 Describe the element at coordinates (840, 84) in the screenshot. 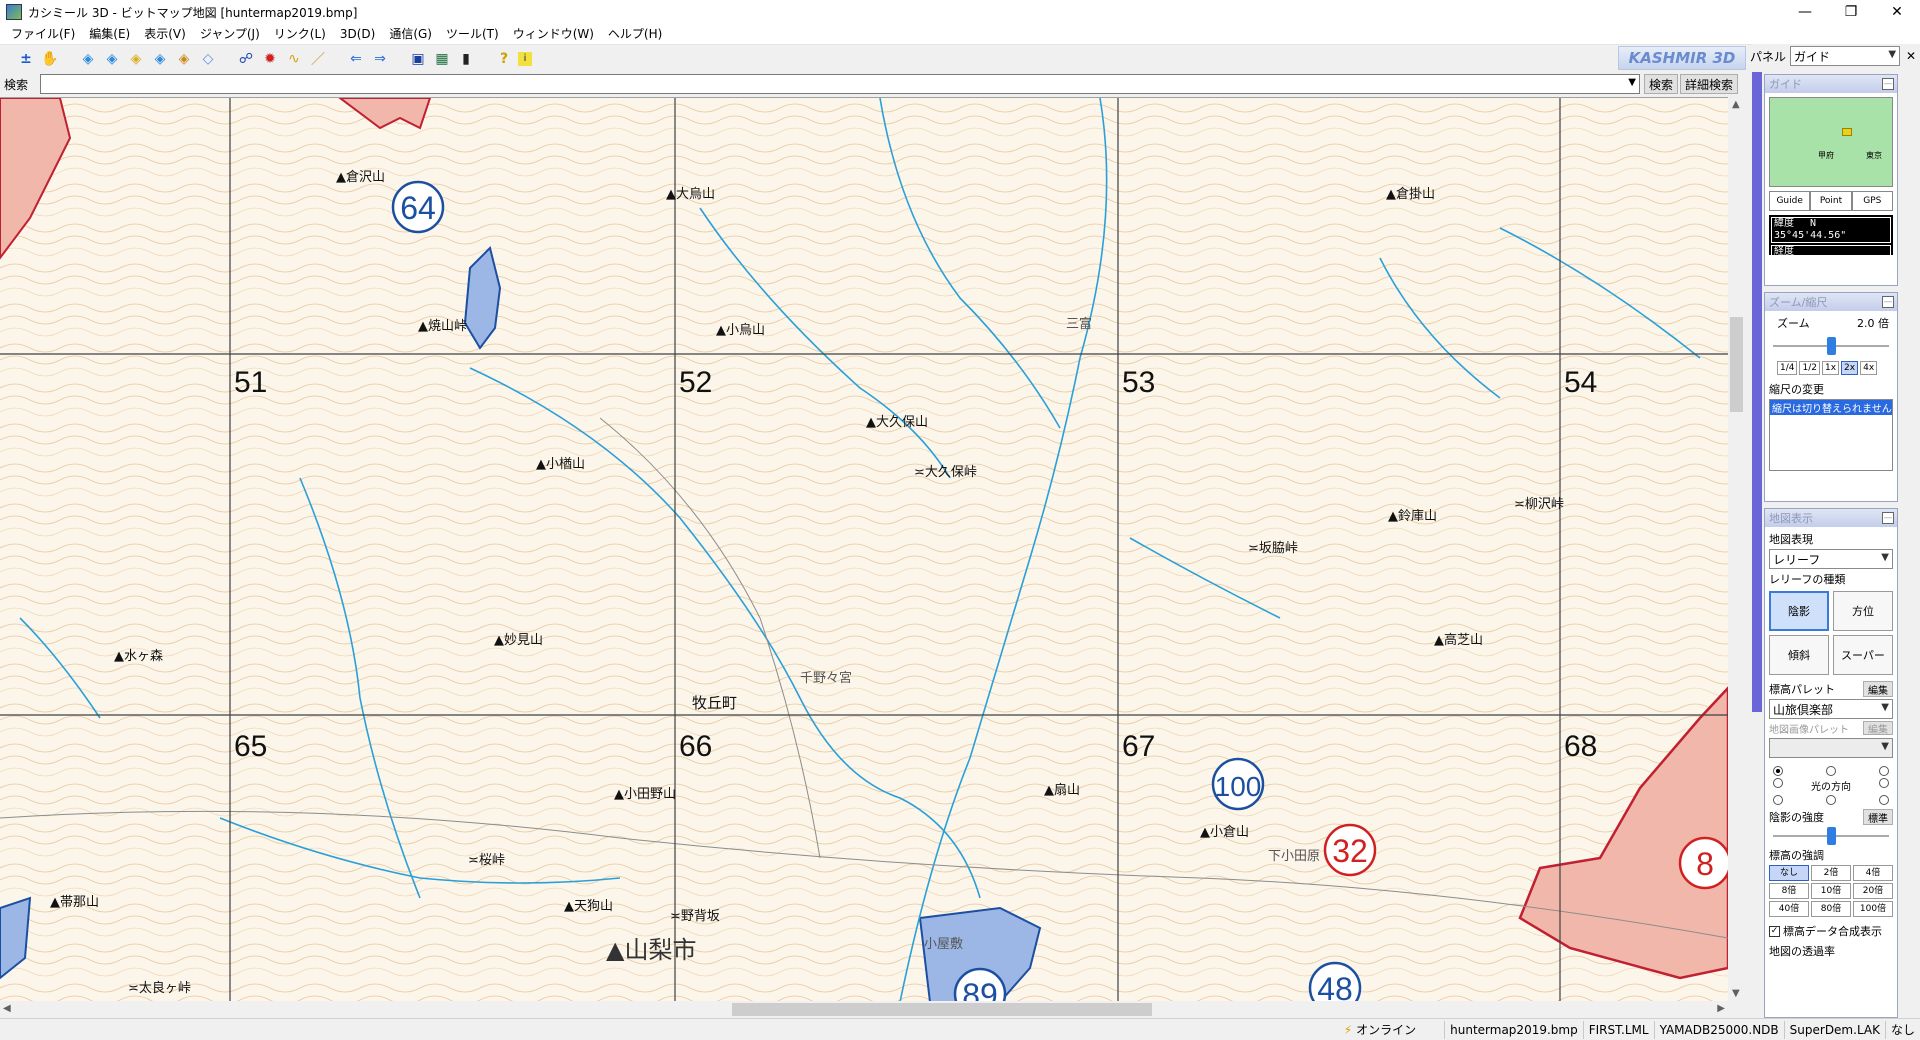

I see `search-input: ▼` at that location.